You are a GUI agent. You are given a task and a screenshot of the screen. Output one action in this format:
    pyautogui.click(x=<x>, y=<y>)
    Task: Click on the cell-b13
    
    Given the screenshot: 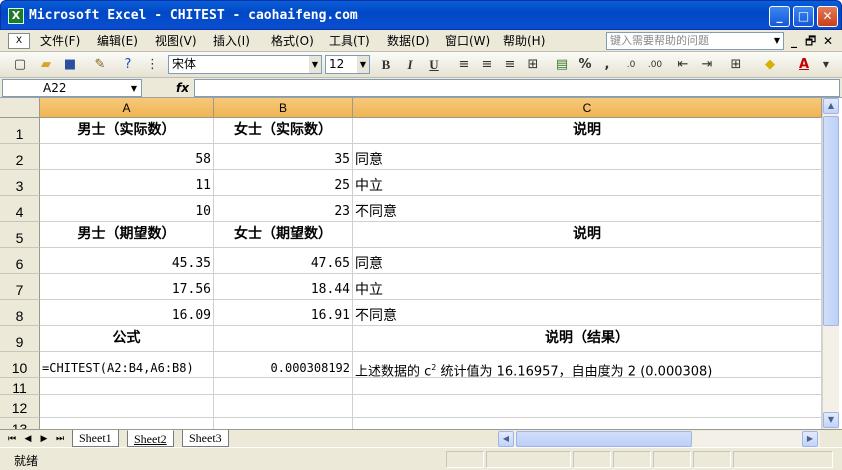 What is the action you would take?
    pyautogui.click(x=283, y=423)
    